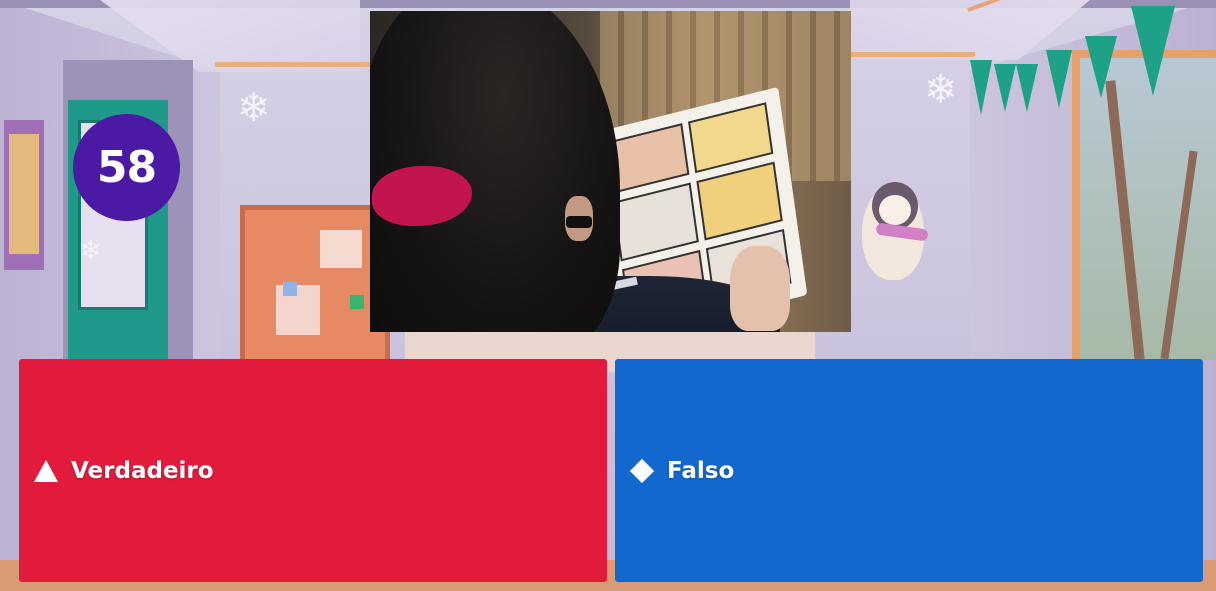 This screenshot has height=591, width=1216. I want to click on countdown-timer: 58, so click(126, 167).